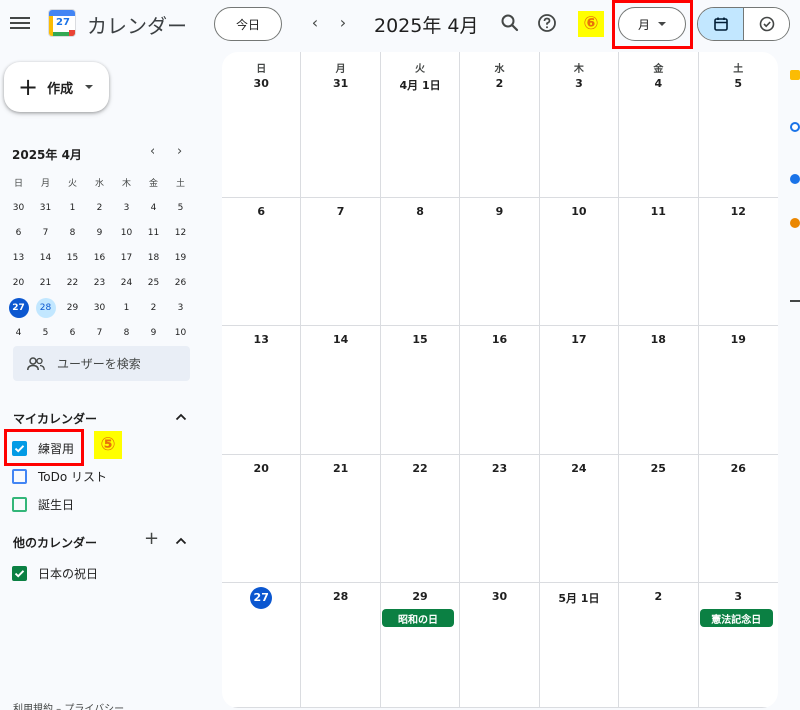  I want to click on day-cell: 3 憲法記念日, so click(738, 645).